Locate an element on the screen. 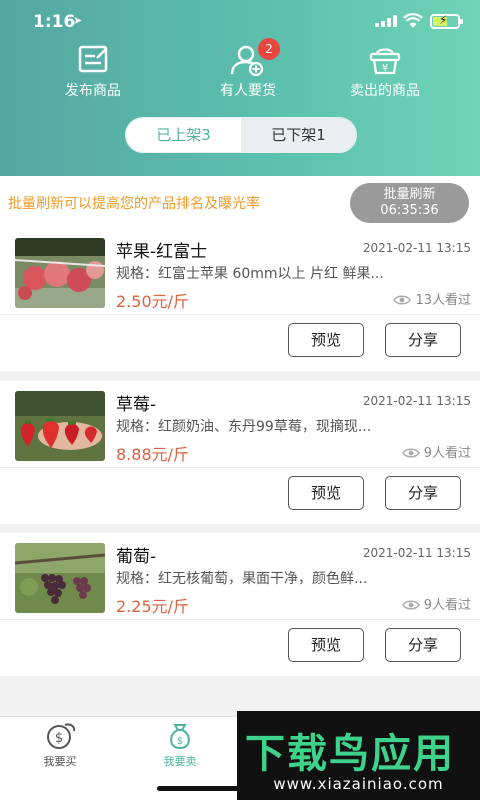  watermark-title: 下载鸟应用 is located at coordinates (350, 754).